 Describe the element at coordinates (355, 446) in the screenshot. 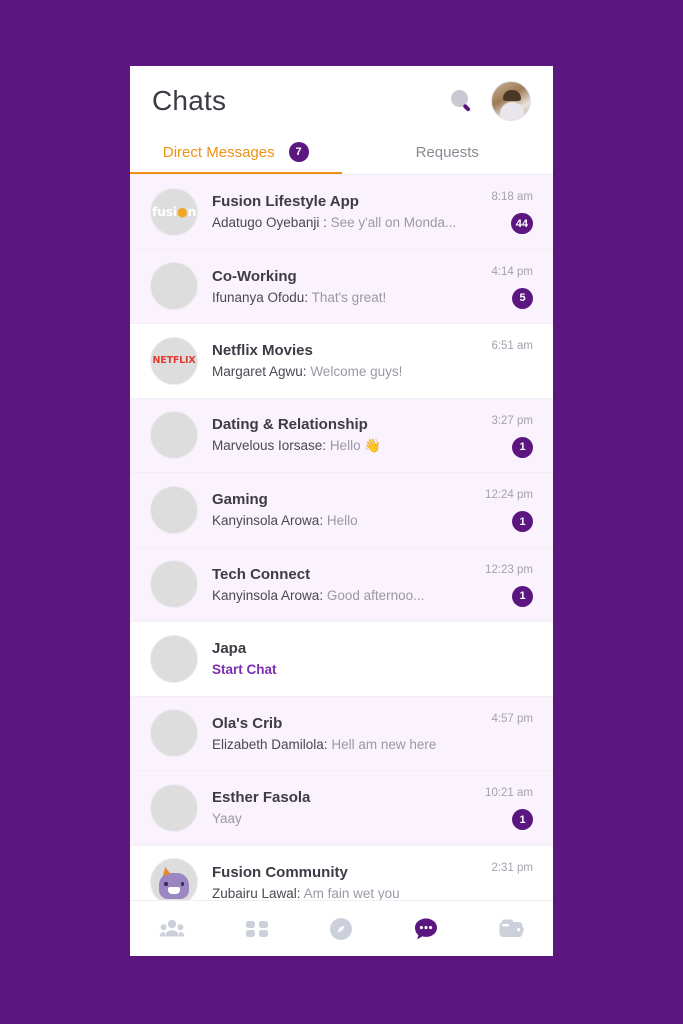

I see `chat-preview-message: Hello 👋` at that location.